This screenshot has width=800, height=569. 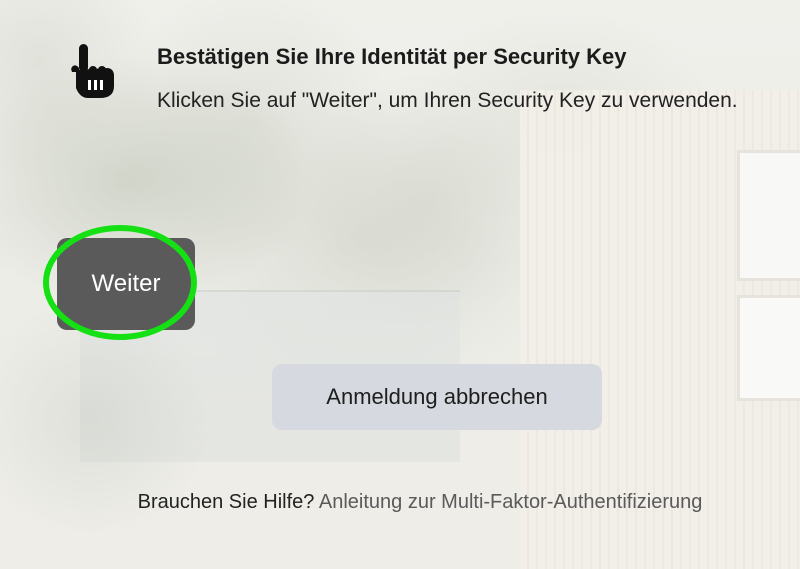 I want to click on help-text: Brauchen Sie Hilfe?, so click(x=226, y=502).